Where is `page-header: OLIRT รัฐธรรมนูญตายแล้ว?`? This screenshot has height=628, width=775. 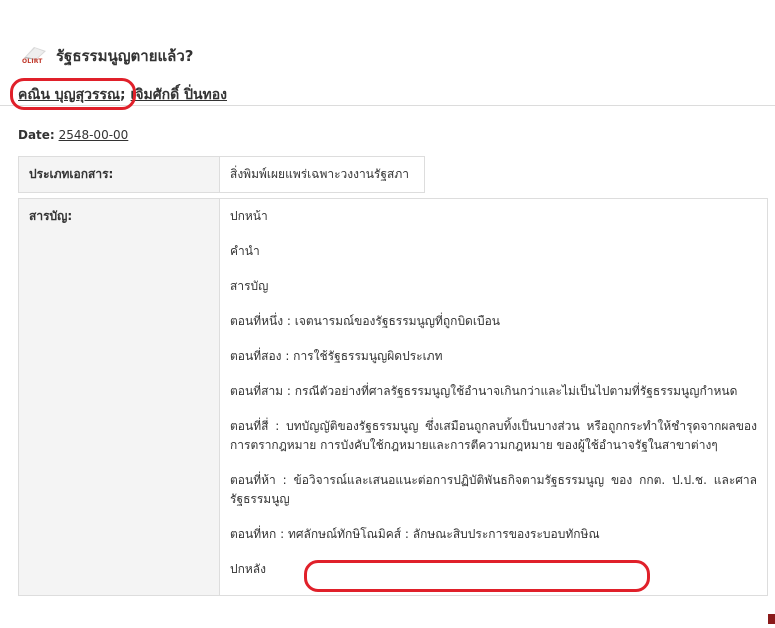
page-header: OLIRT รัฐธรรมนูญตายแล้ว? is located at coordinates (106, 56).